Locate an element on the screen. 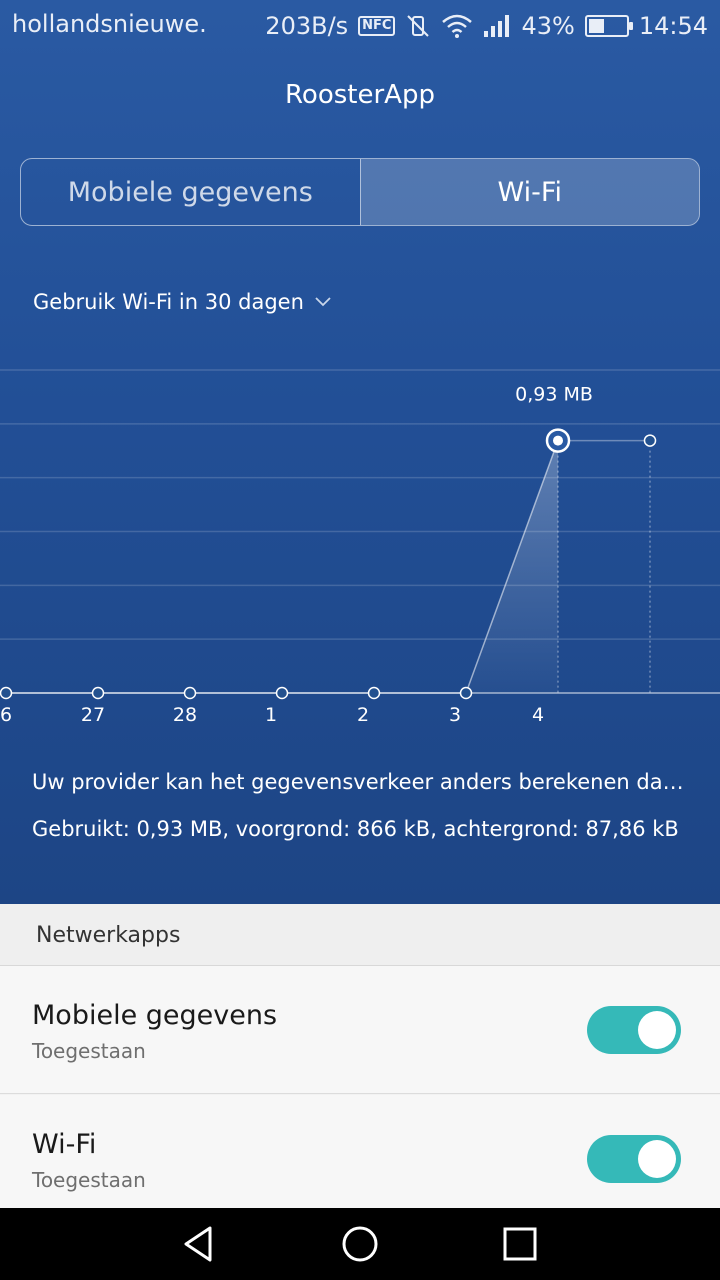 The height and width of the screenshot is (1280, 720). status-bar: hollandsnieuwe. 203B/s NFC 43% 14:54 is located at coordinates (360, 26).